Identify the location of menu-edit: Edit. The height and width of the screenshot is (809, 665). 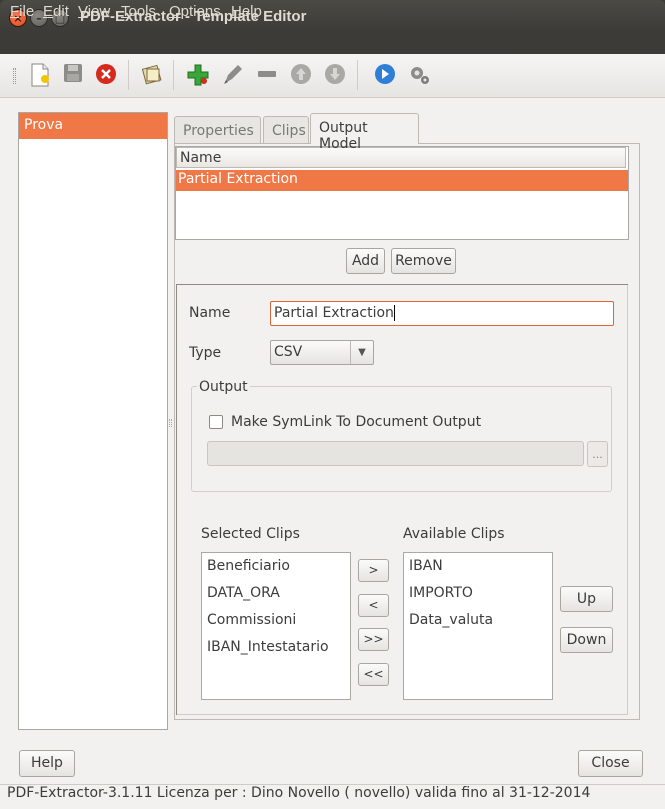
(56, 11).